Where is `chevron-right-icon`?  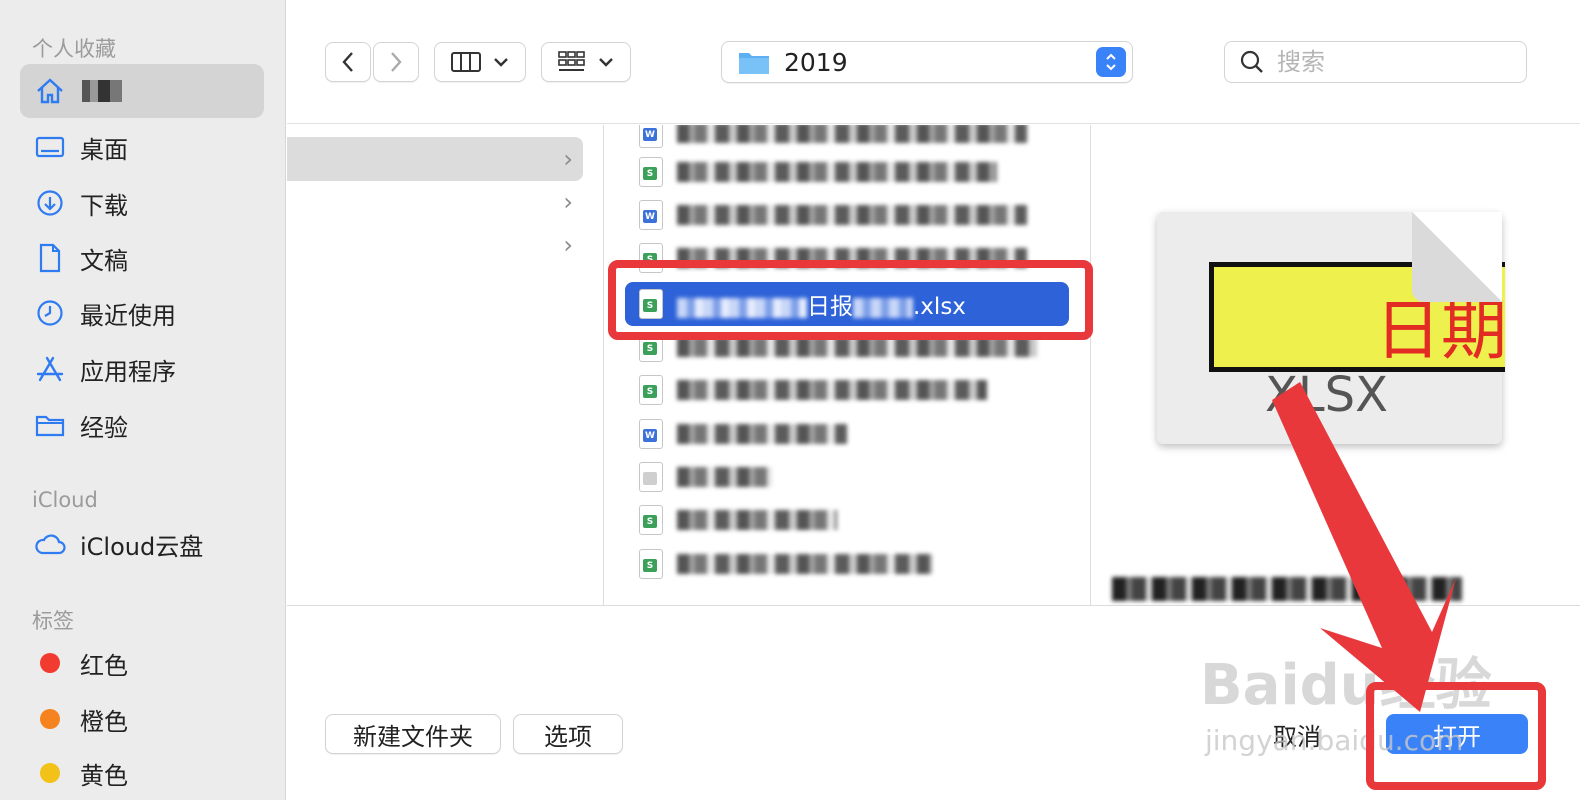
chevron-right-icon is located at coordinates (396, 62).